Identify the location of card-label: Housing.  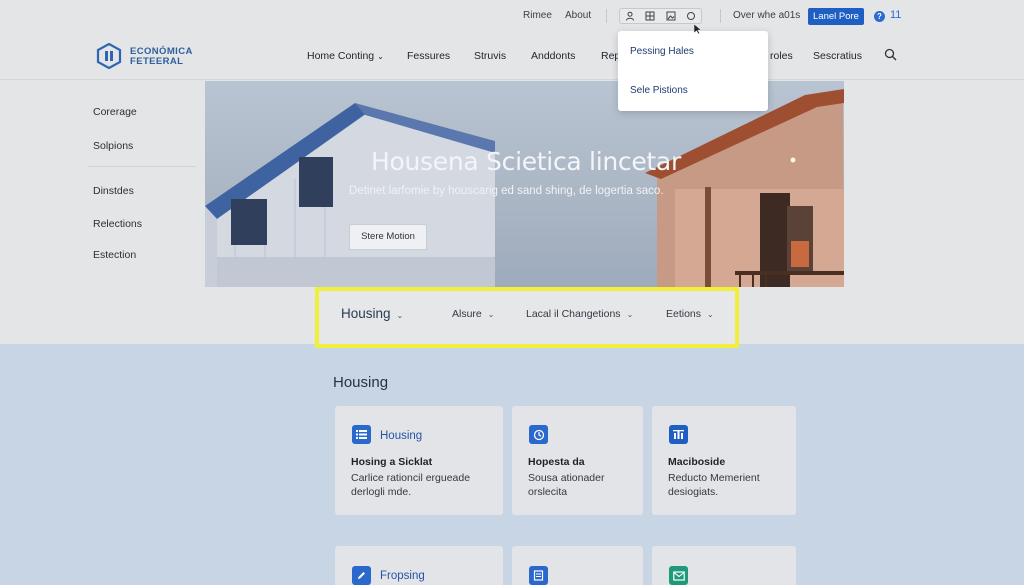
(401, 436).